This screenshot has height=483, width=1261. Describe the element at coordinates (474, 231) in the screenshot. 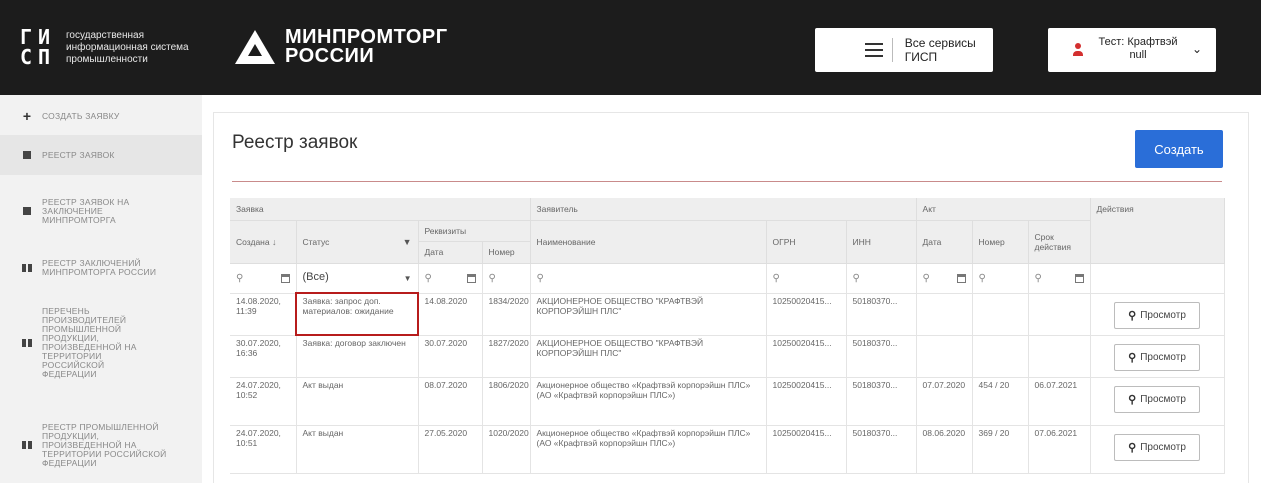

I see `col-header-requisites: Реквизиты` at that location.